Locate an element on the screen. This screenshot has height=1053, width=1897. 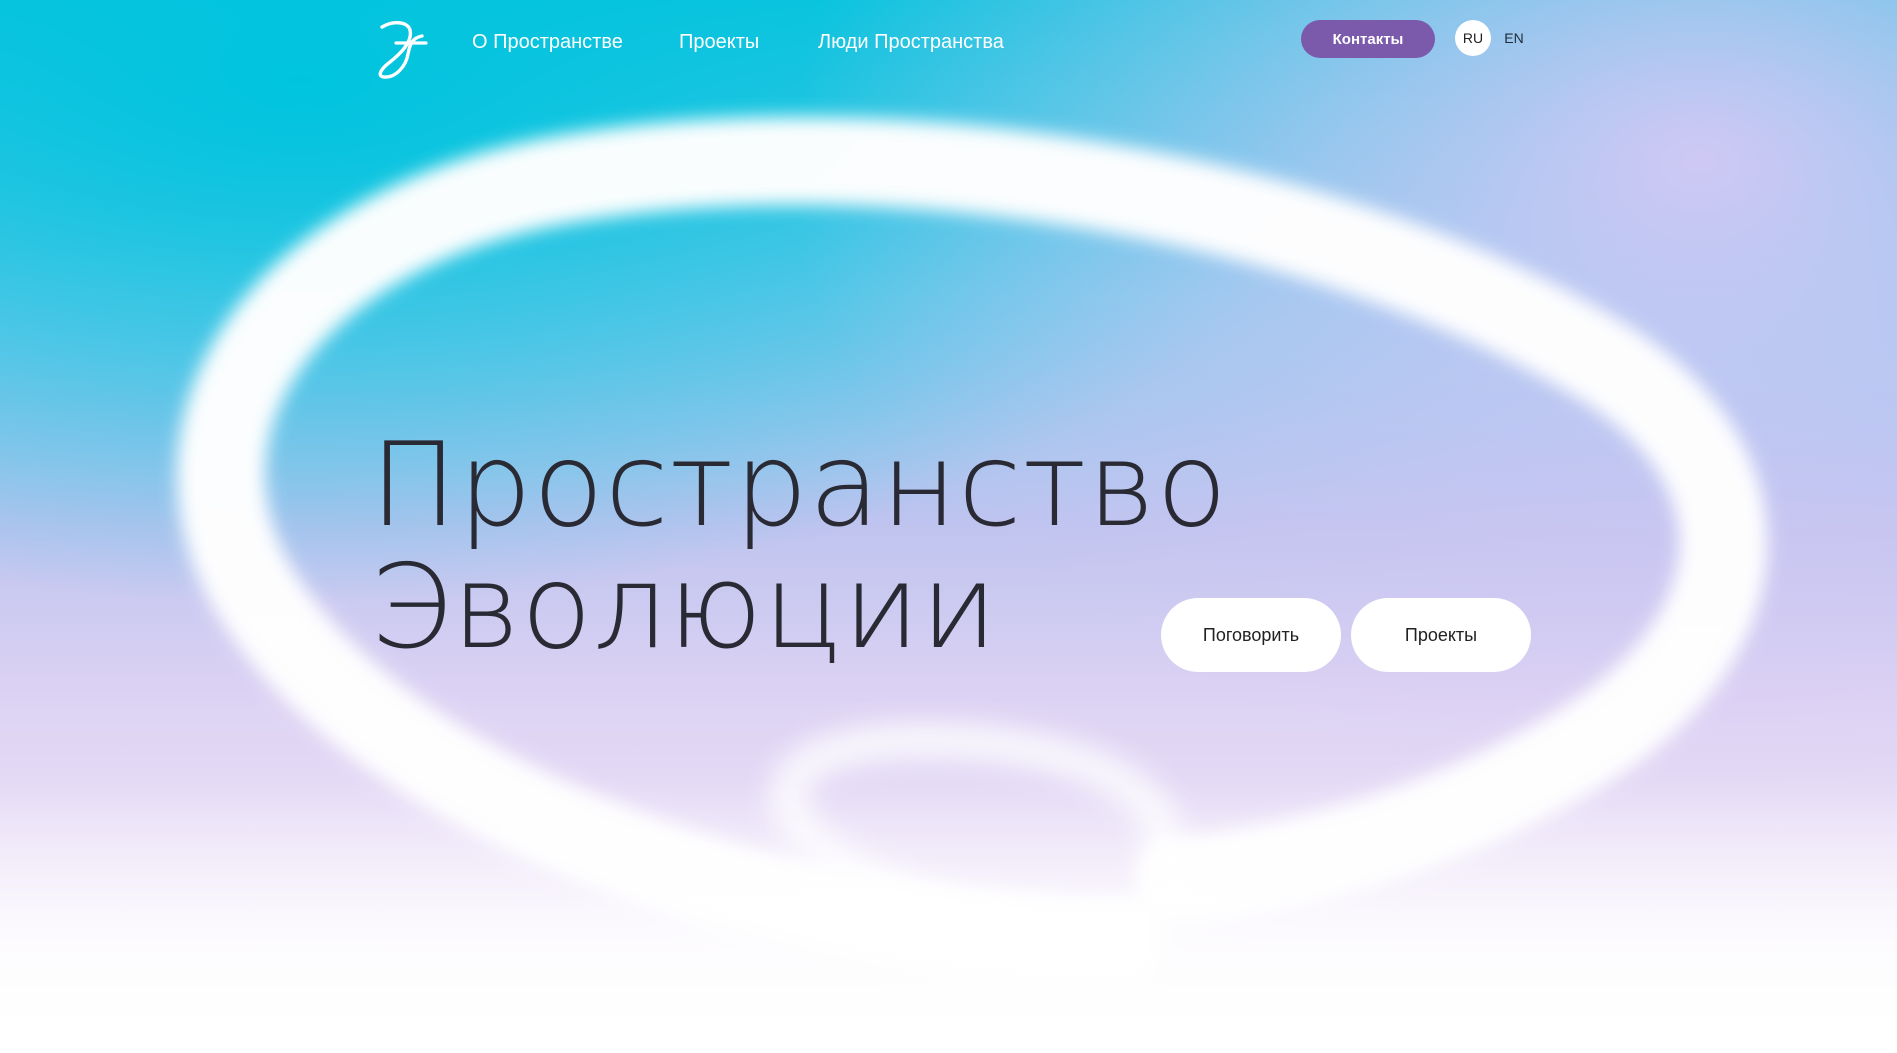
contacts-button: Контакты is located at coordinates (1368, 39).